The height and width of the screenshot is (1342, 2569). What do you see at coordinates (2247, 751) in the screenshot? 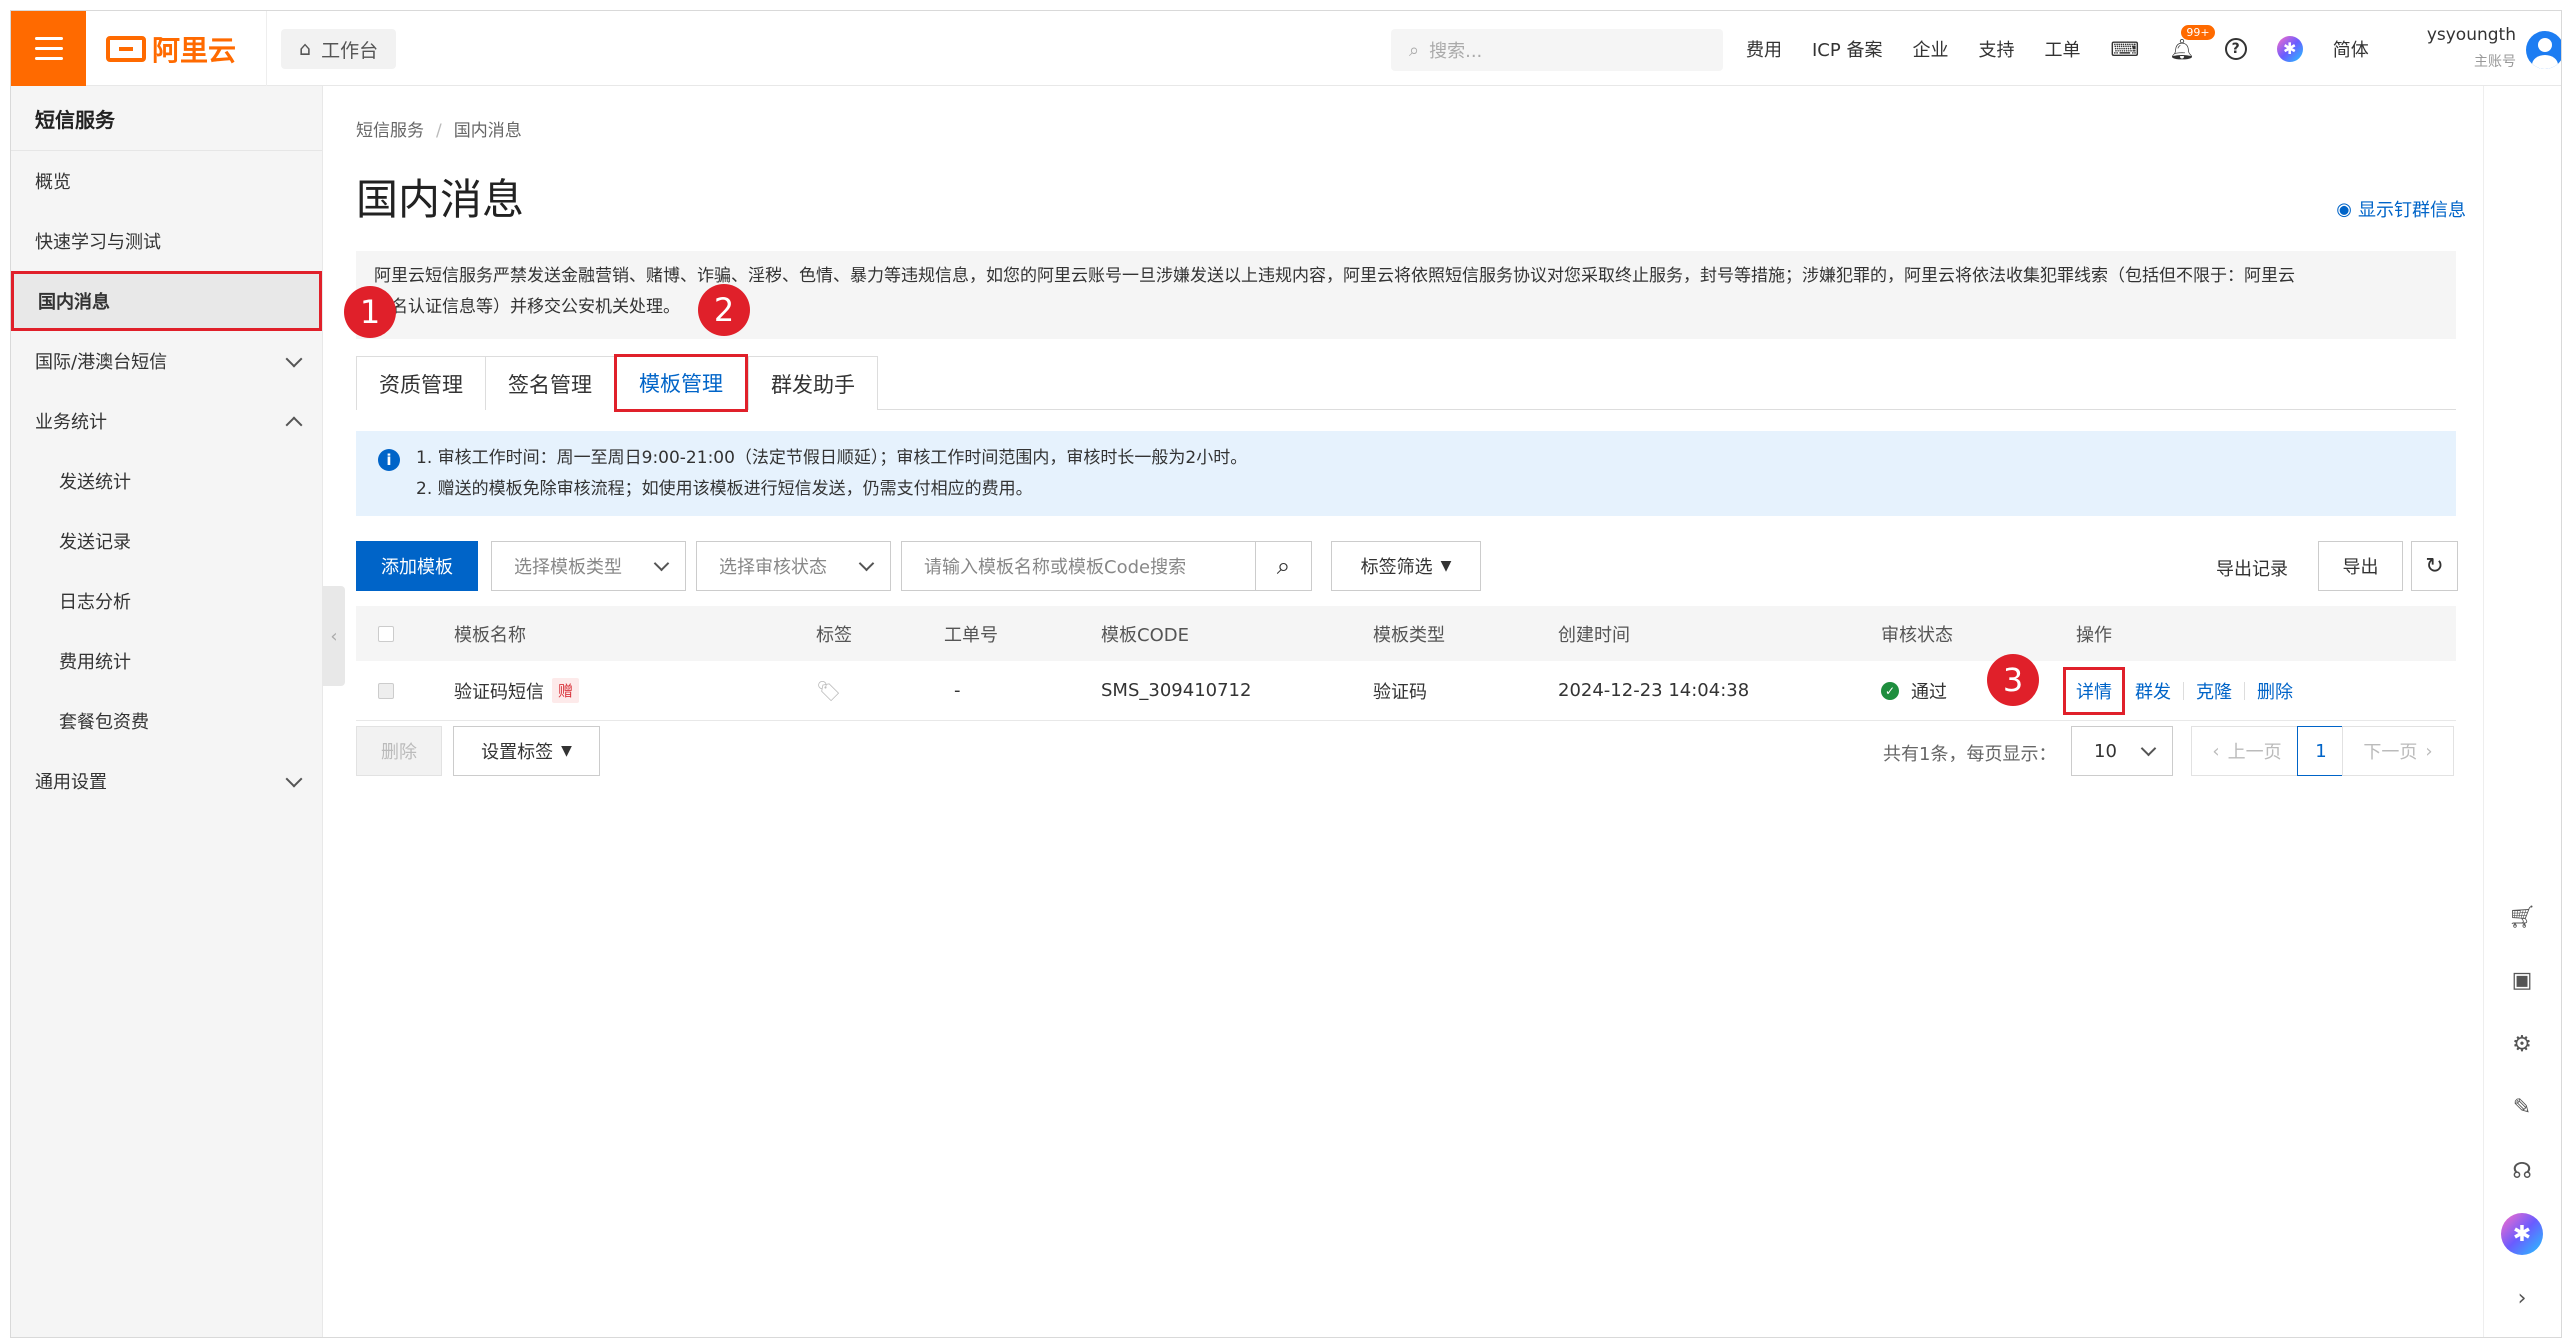
I see `prev-page-button: ‹ 上一页` at bounding box center [2247, 751].